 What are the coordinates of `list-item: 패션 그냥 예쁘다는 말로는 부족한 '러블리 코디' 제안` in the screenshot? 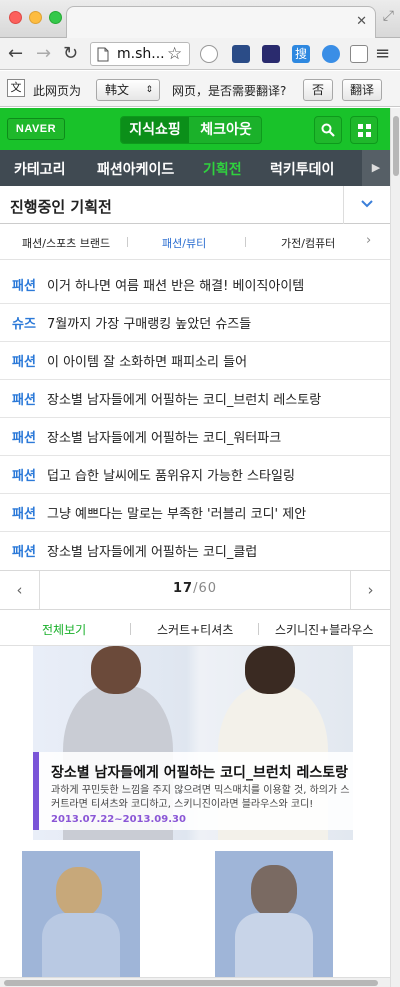 It's located at (195, 513).